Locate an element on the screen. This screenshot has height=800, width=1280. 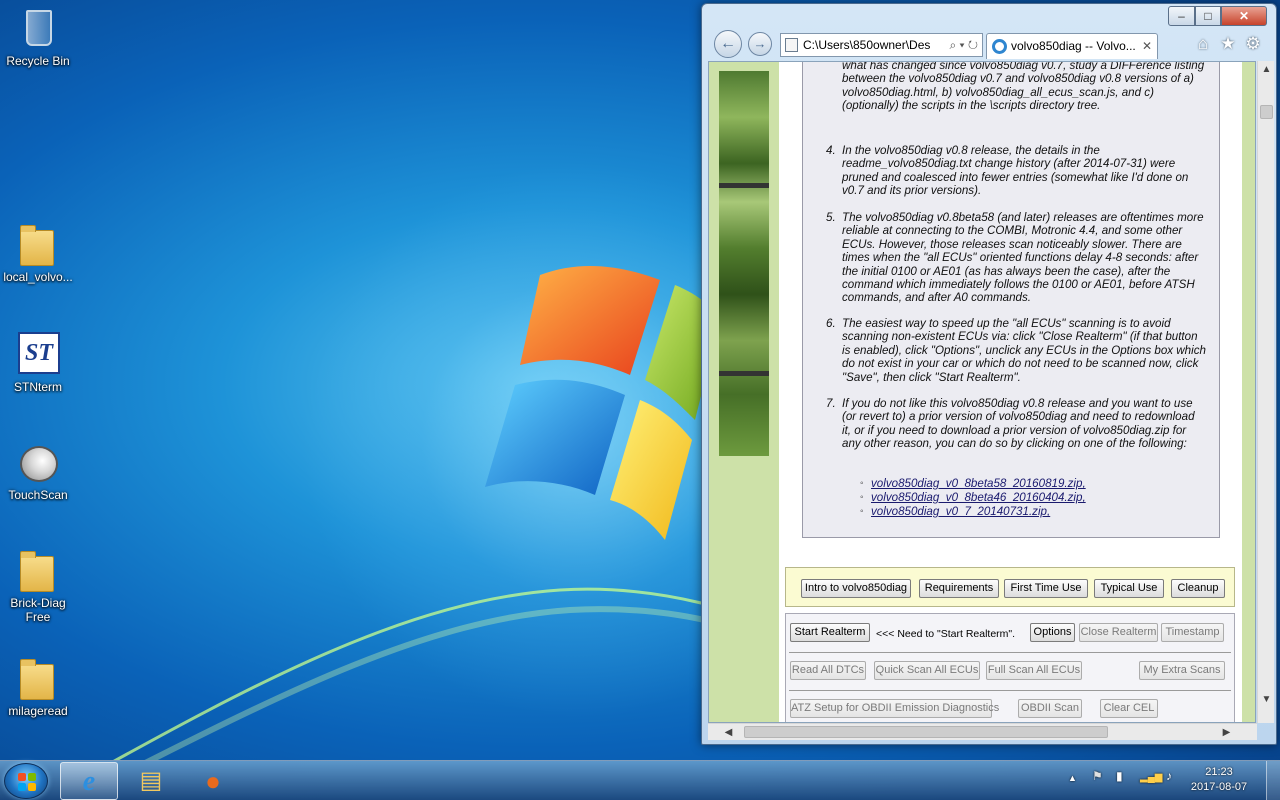
touchscan-icon is located at coordinates (39, 464).